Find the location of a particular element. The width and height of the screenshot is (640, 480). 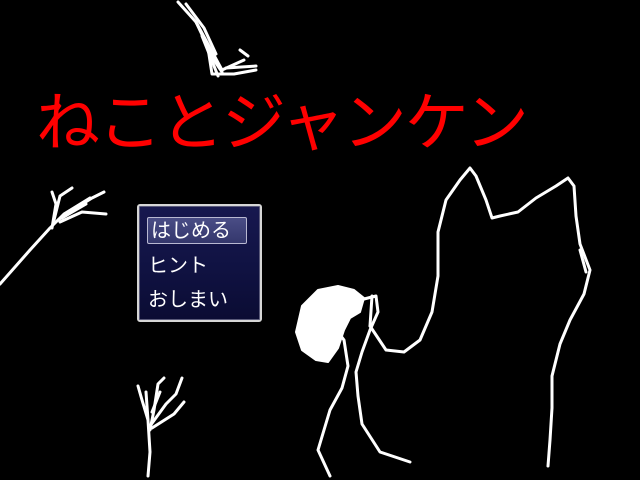

menu-item-quit: おしまい is located at coordinates (188, 299).